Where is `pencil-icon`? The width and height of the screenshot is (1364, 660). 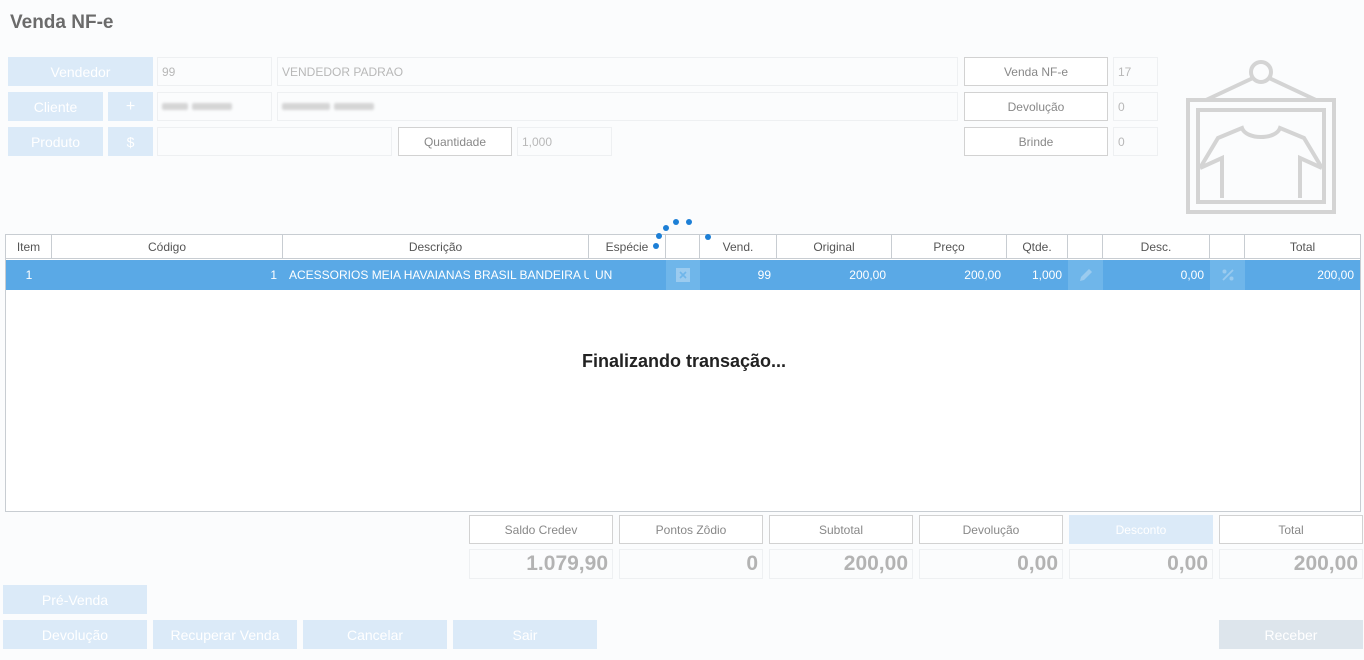
pencil-icon is located at coordinates (1085, 275).